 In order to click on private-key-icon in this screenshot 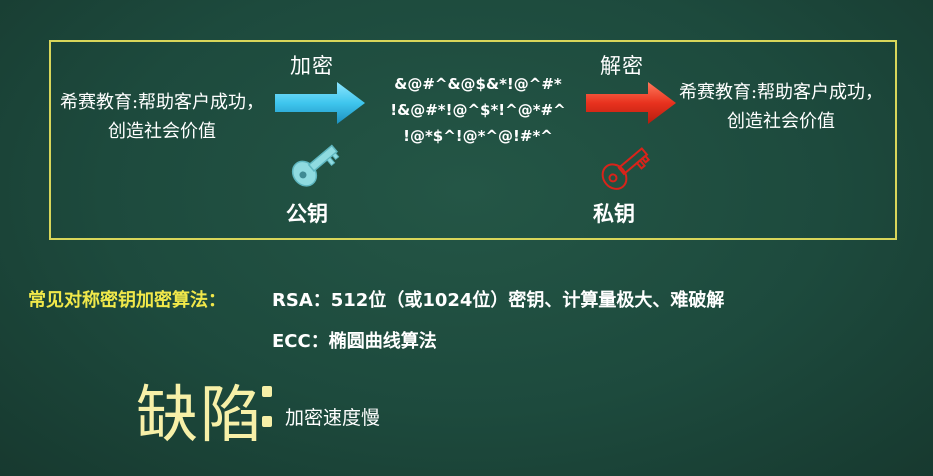, I will do `click(626, 168)`.